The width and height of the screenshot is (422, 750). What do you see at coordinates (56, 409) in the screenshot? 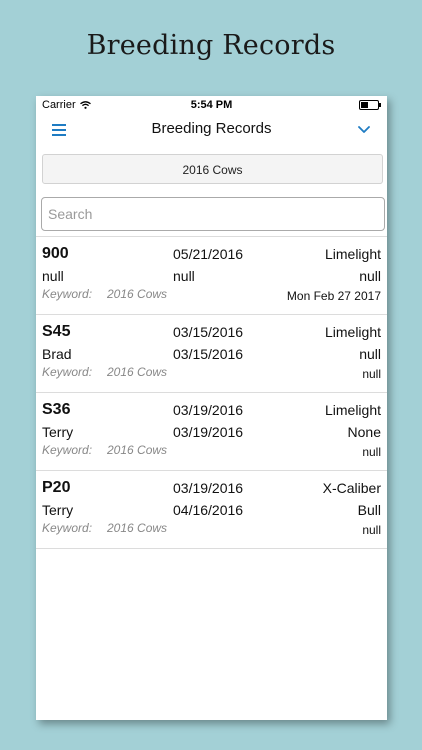
I see `record-id: S36` at bounding box center [56, 409].